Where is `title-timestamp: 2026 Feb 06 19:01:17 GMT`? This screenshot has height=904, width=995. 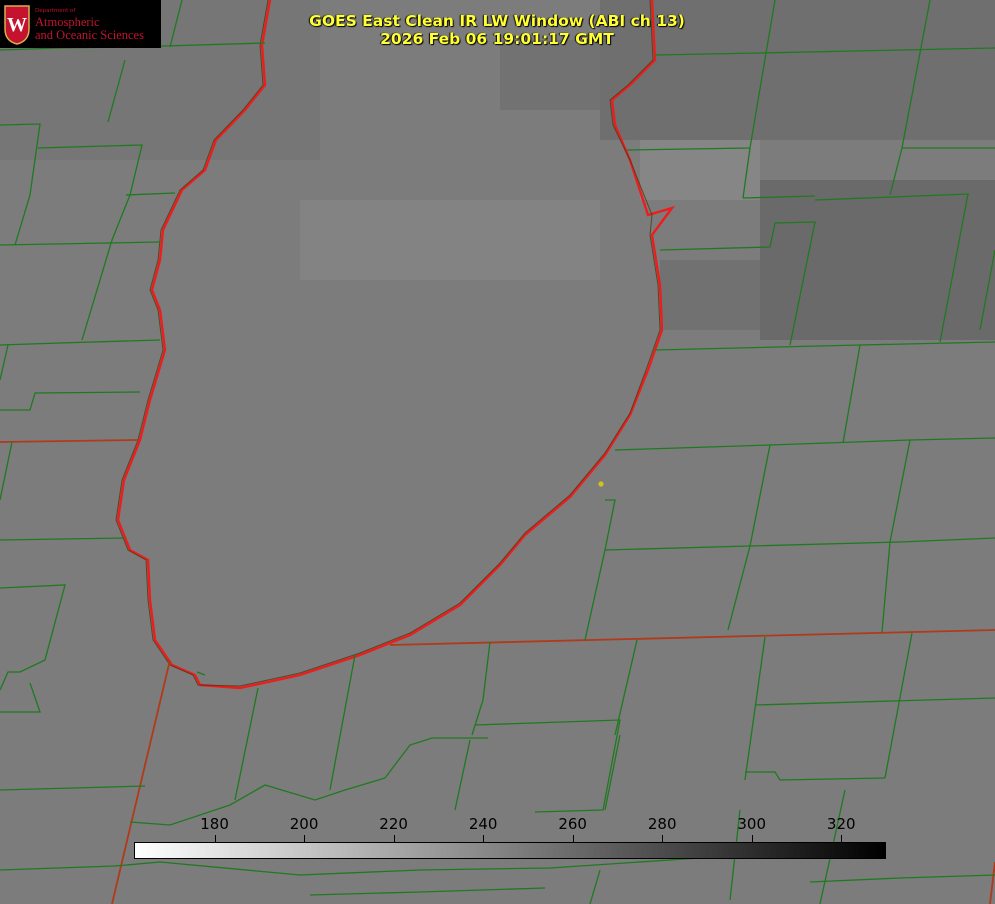
title-timestamp: 2026 Feb 06 19:01:17 GMT is located at coordinates (497, 39).